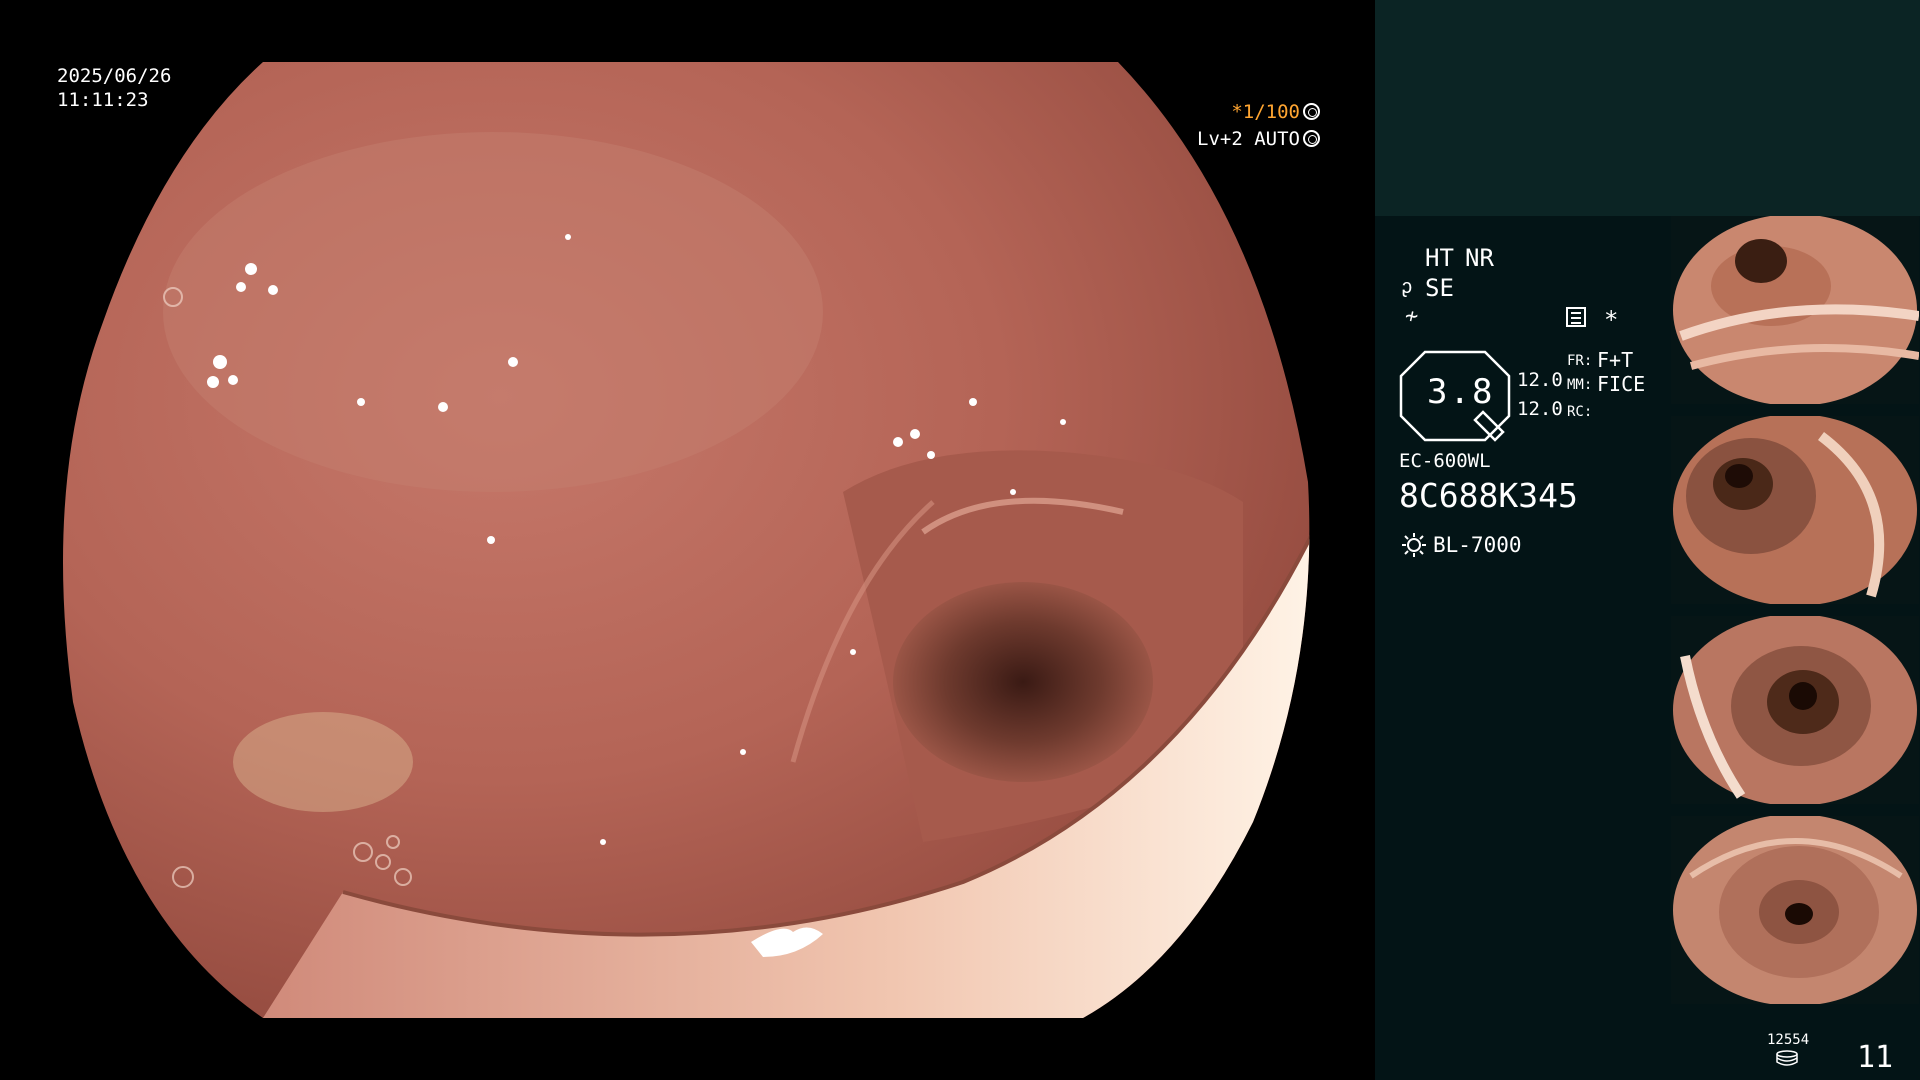 This screenshot has width=1920, height=1080. I want to click on asterisk-indicator: *, so click(1611, 320).